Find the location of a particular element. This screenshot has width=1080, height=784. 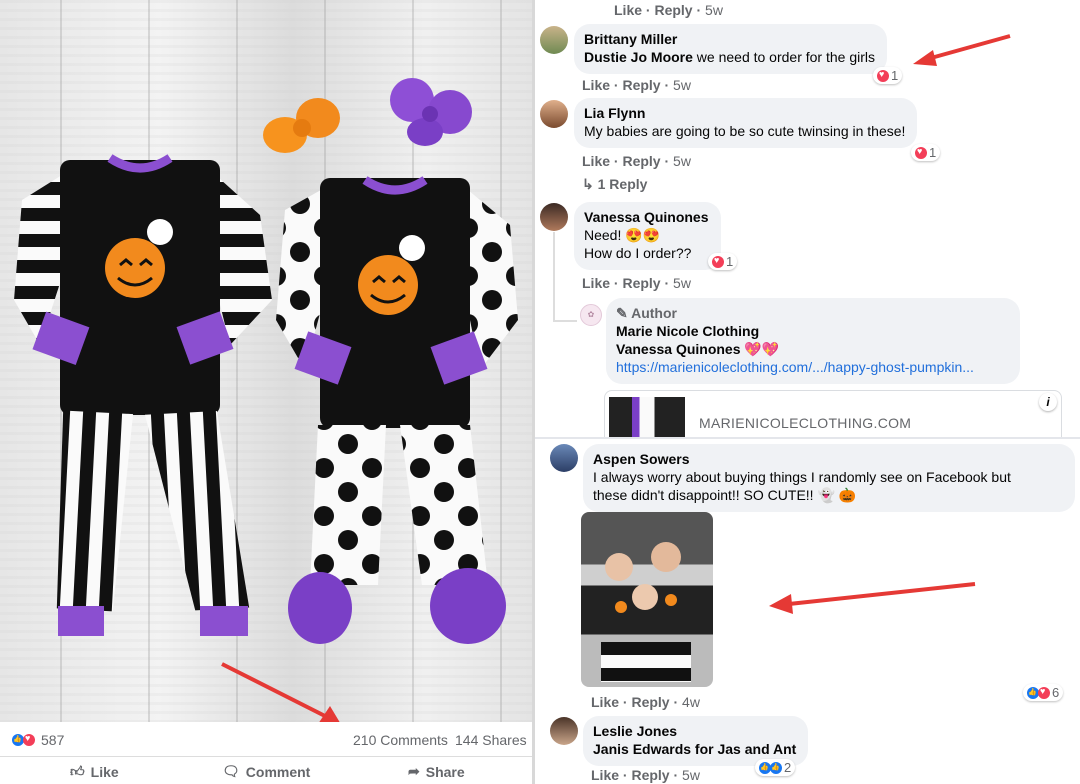

tagged-user: Vanessa Quinones is located at coordinates (678, 349).